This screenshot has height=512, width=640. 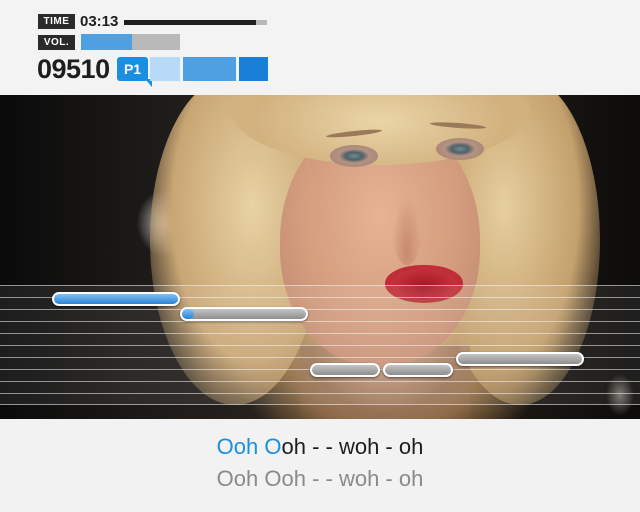 What do you see at coordinates (188, 314) in the screenshot?
I see `note-progress-fill` at bounding box center [188, 314].